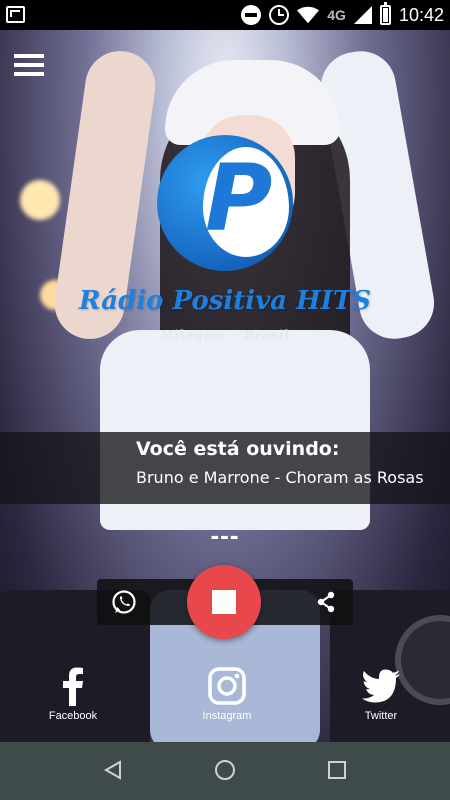 This screenshot has height=800, width=450. What do you see at coordinates (308, 15) in the screenshot?
I see `wifi-icon` at bounding box center [308, 15].